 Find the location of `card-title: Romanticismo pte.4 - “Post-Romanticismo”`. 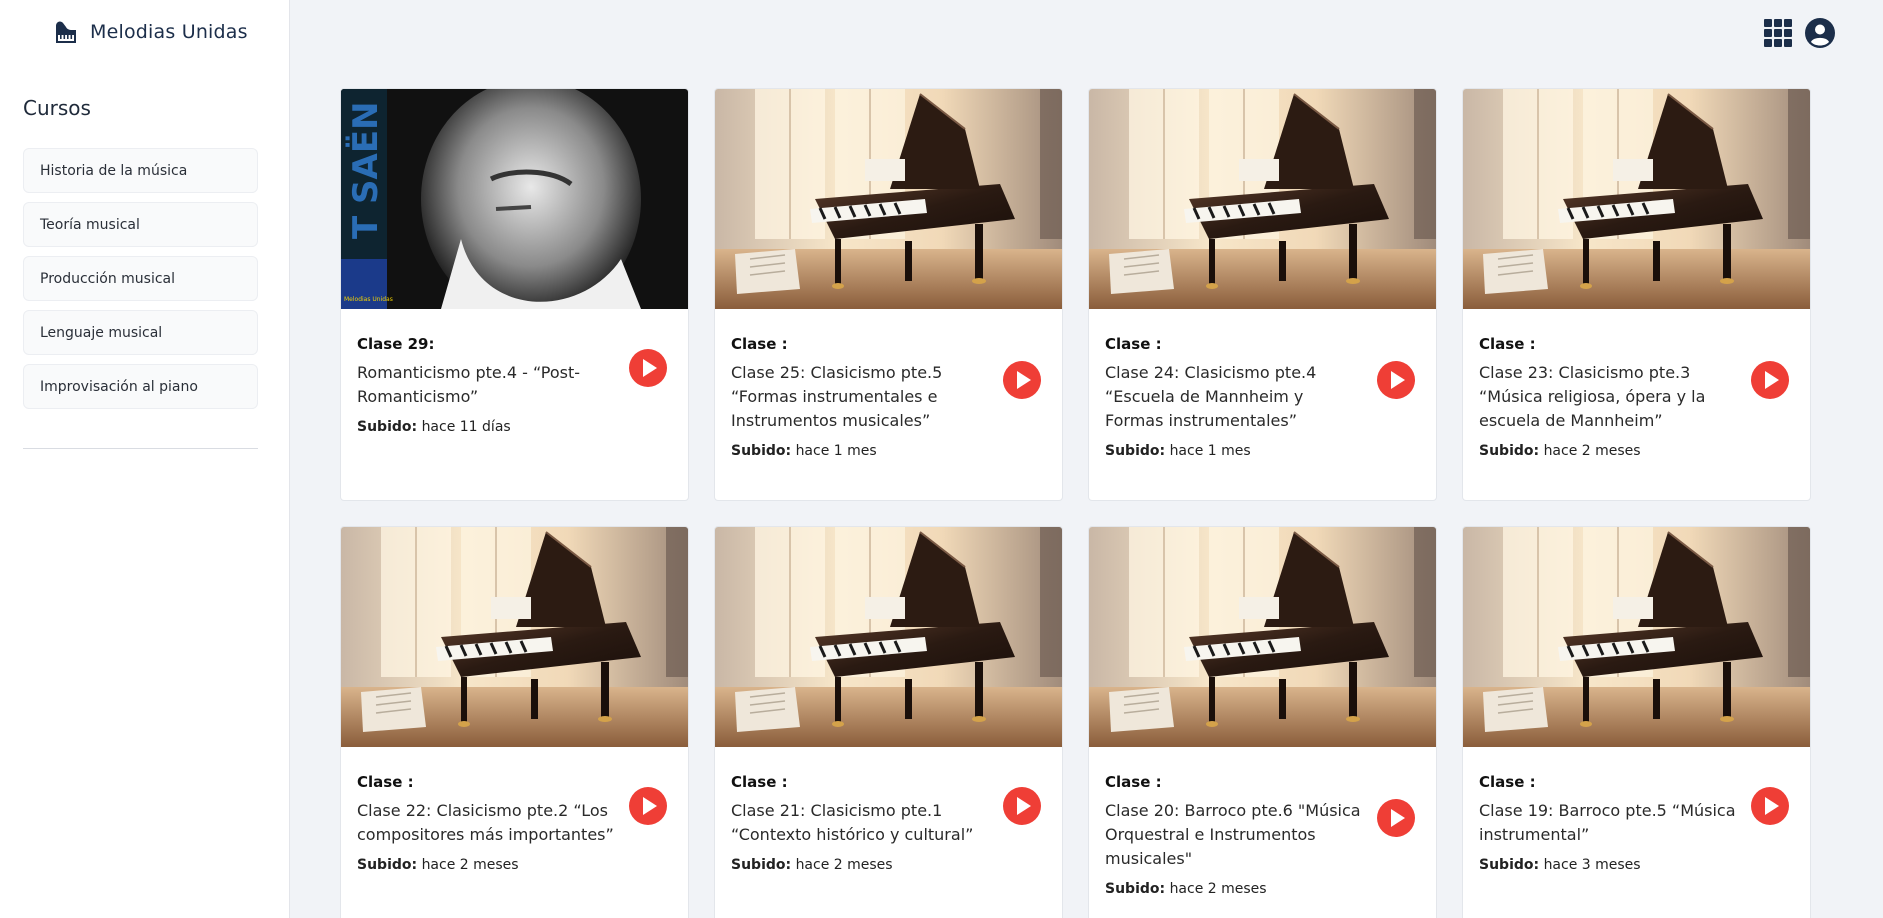

card-title: Romanticismo pte.4 - “Post-Romanticismo” is located at coordinates (469, 384).